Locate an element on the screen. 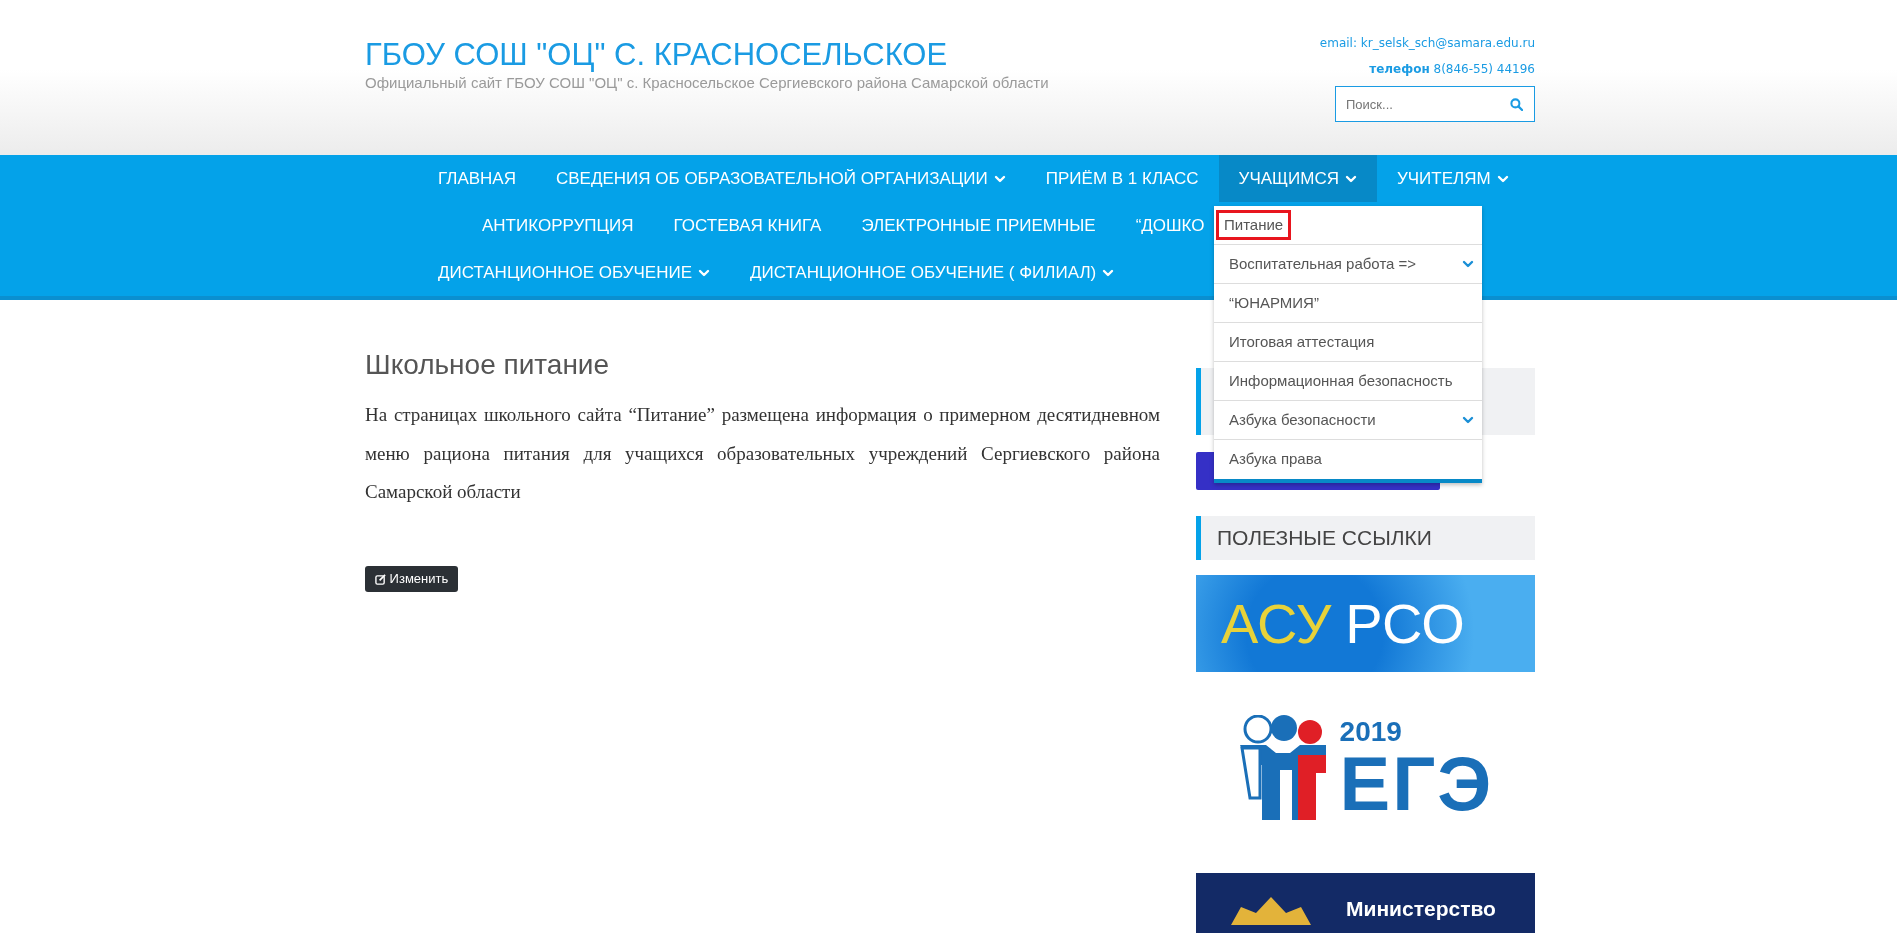 The image size is (1897, 933). phone-text: телефон 8(846-55) 44196 is located at coordinates (1452, 69).